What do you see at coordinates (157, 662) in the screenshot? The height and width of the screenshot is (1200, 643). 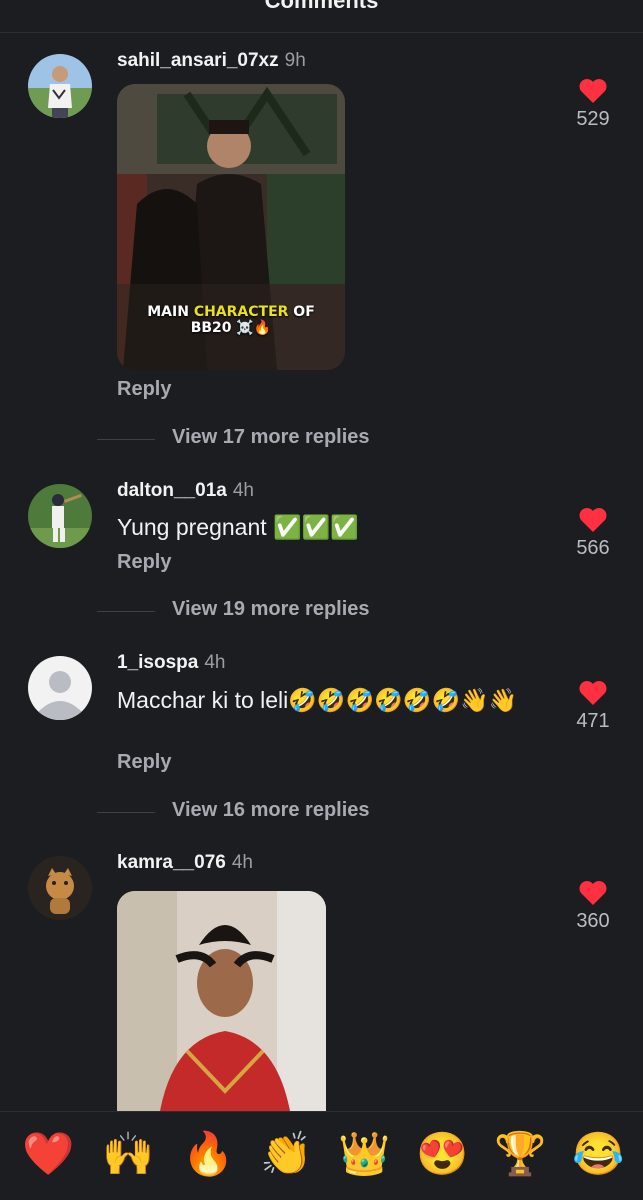 I see `username: 1_isospa` at bounding box center [157, 662].